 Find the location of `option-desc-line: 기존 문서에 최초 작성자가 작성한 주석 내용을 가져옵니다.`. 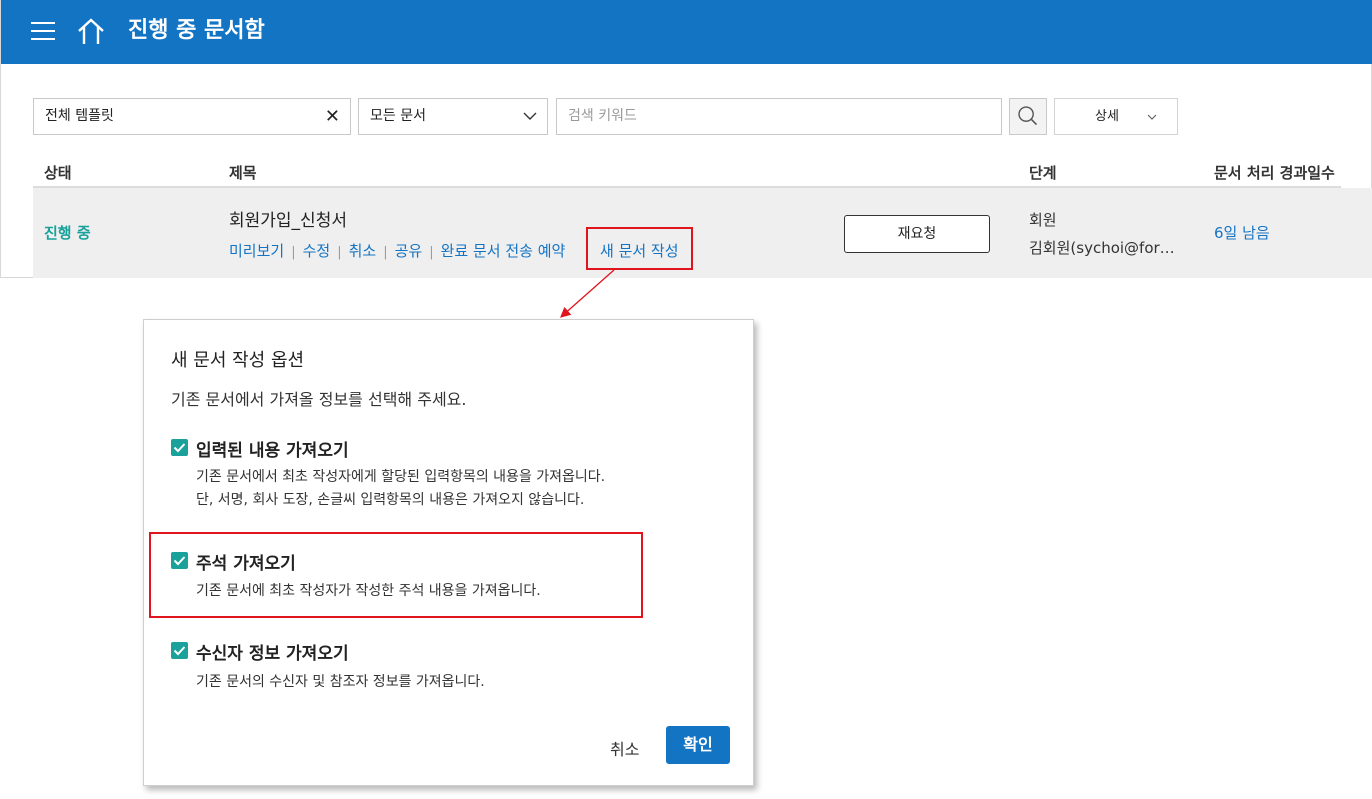

option-desc-line: 기존 문서에 최초 작성자가 작성한 주석 내용을 가져옵니다. is located at coordinates (368, 591).